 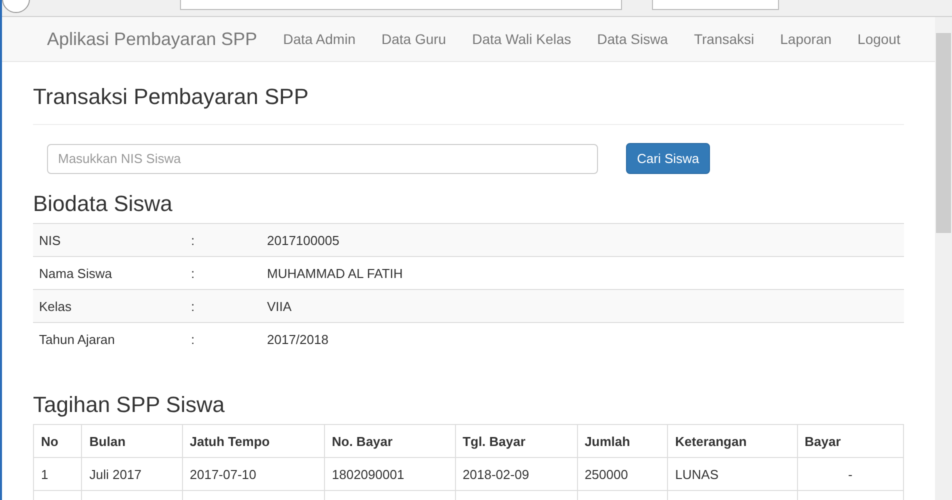 I want to click on column-header: No. Bayar, so click(x=390, y=441).